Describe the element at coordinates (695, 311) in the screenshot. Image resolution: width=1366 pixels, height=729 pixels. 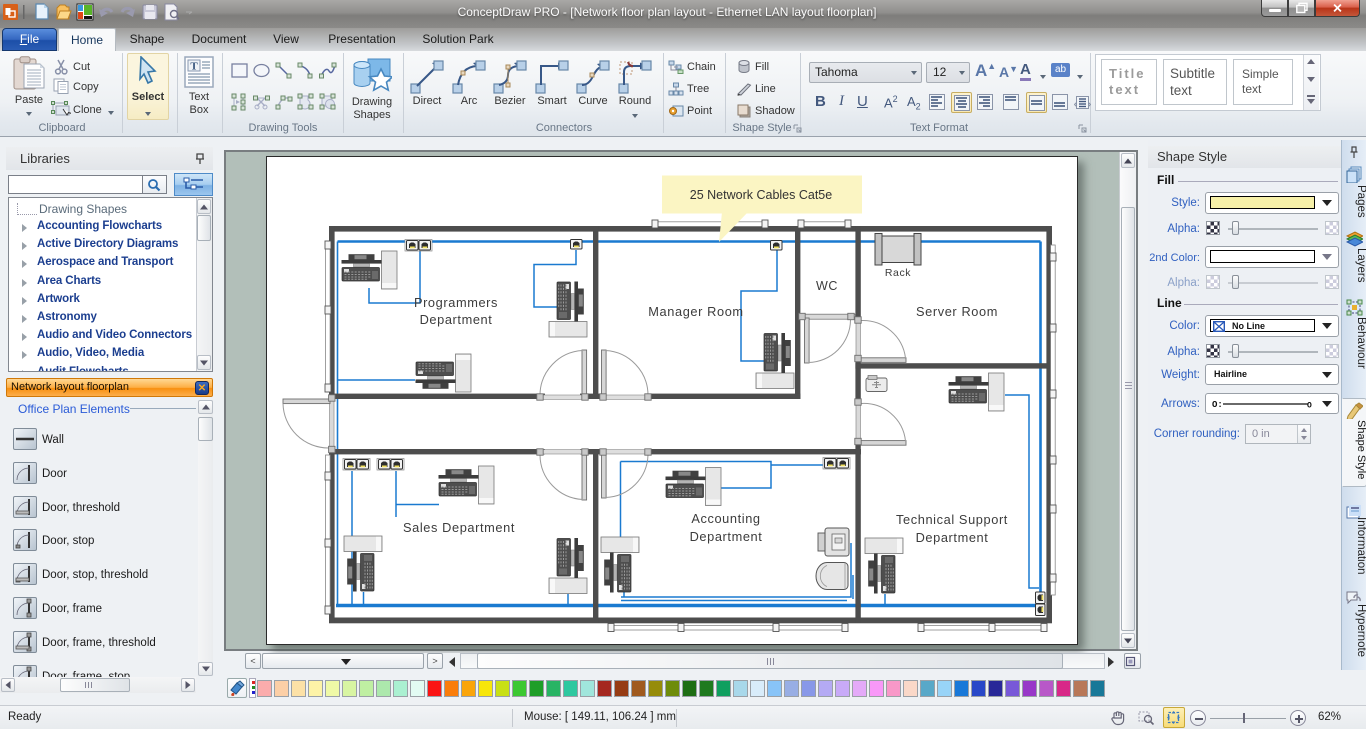
I see `svg-text: Manager Room` at that location.